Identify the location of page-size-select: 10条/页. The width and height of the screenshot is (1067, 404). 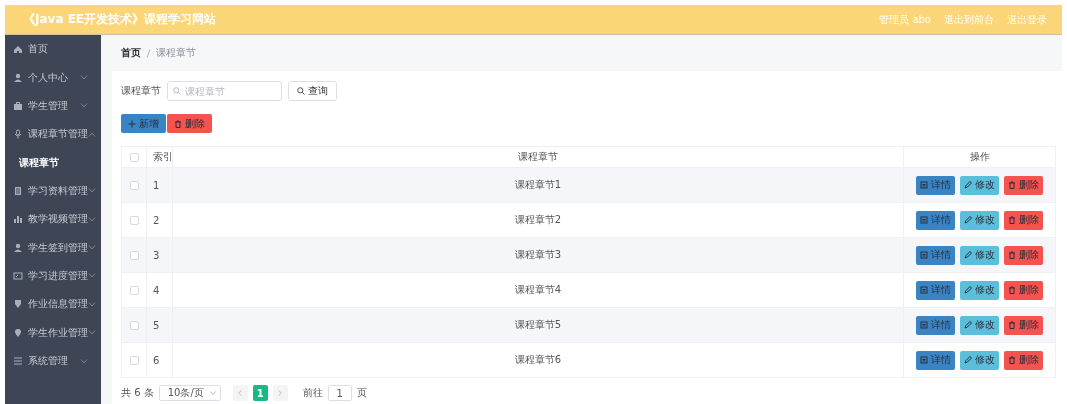
(189, 393).